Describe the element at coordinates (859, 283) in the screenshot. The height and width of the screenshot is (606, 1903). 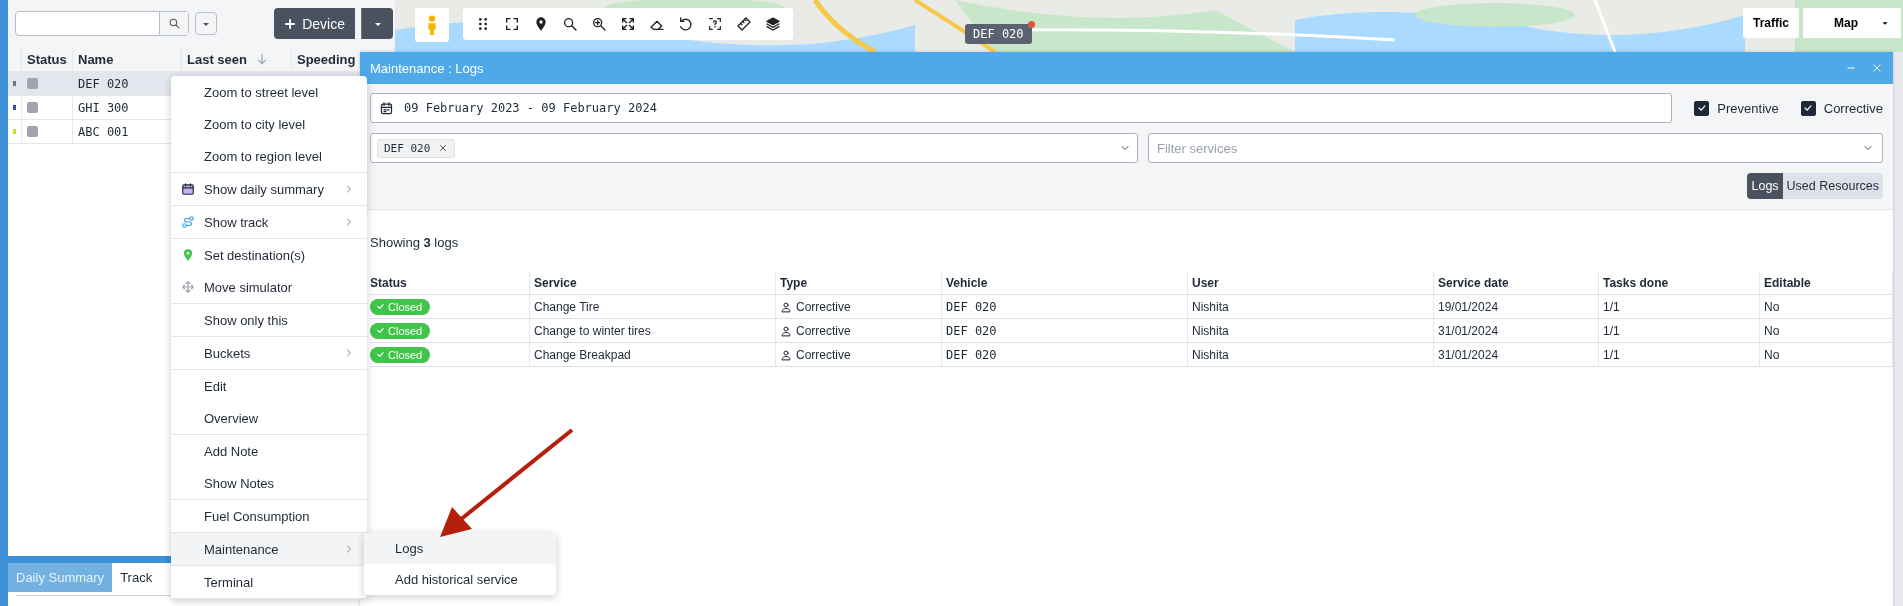
I see `column-header: Type` at that location.